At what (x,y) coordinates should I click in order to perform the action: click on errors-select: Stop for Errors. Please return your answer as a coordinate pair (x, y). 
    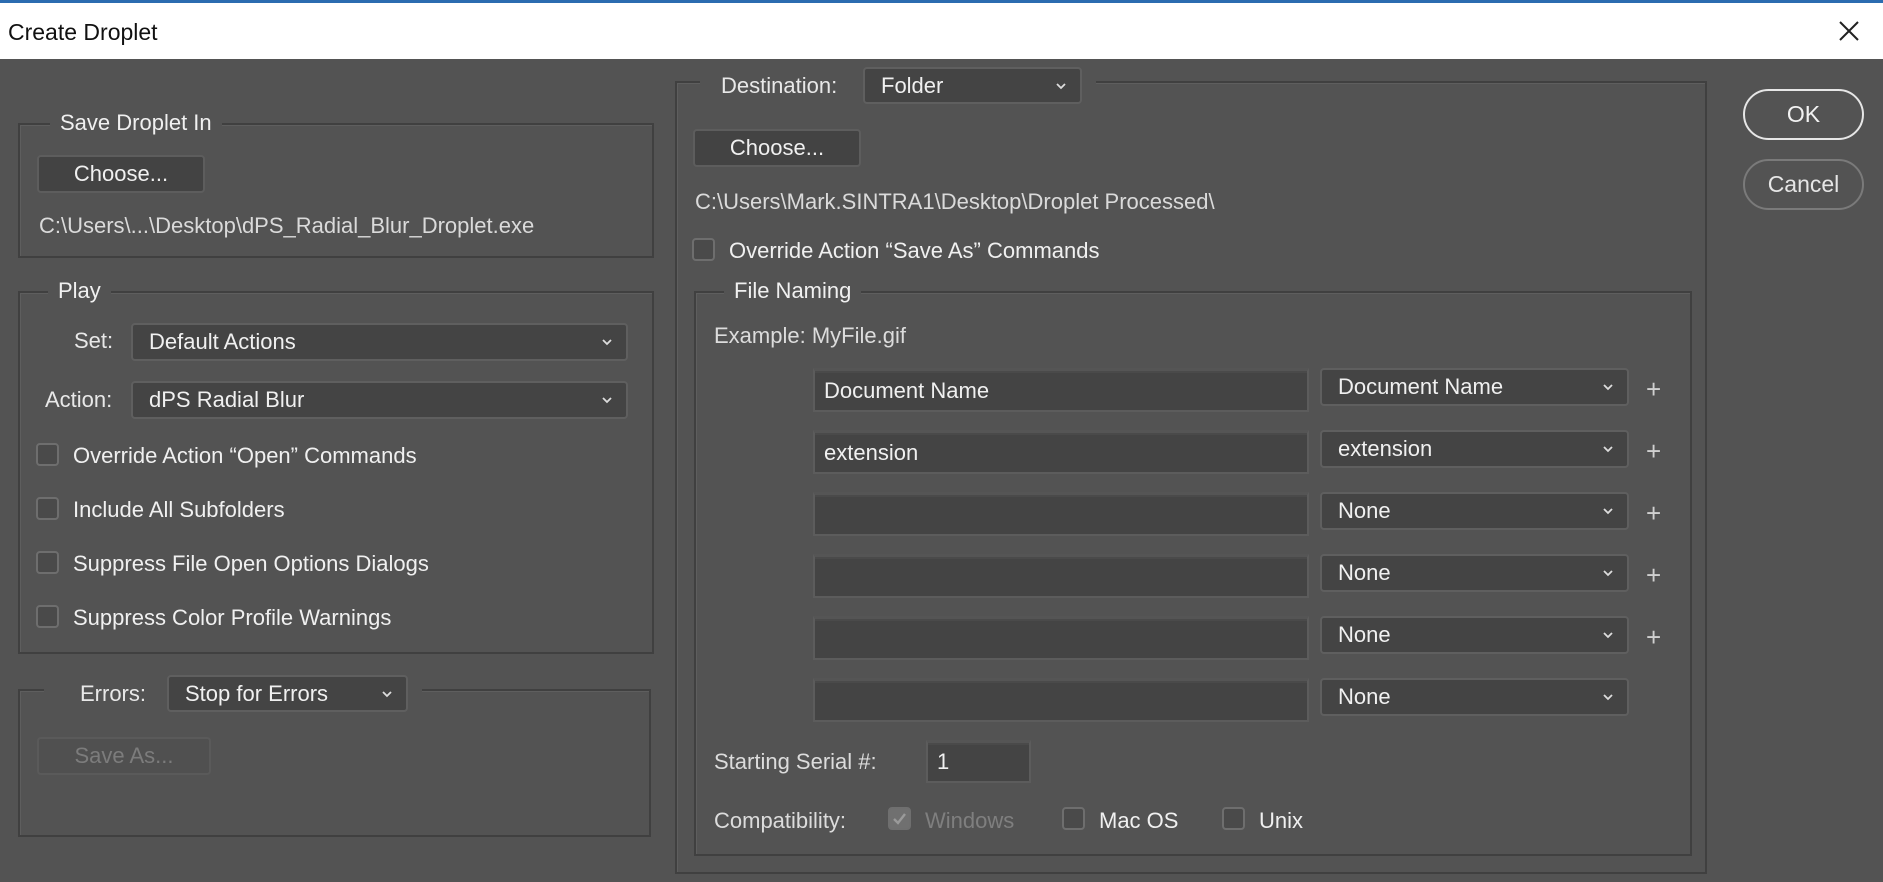
    Looking at the image, I should click on (287, 693).